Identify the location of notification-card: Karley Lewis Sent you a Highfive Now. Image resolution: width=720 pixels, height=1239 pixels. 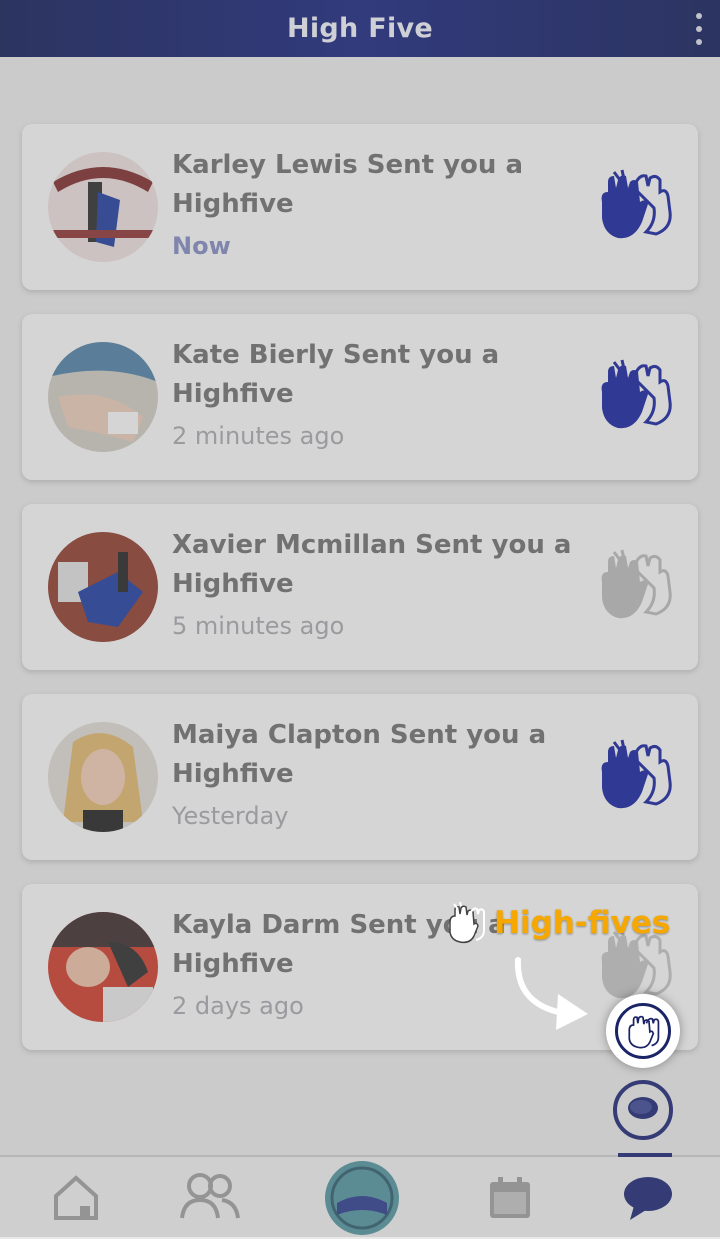
(360, 207).